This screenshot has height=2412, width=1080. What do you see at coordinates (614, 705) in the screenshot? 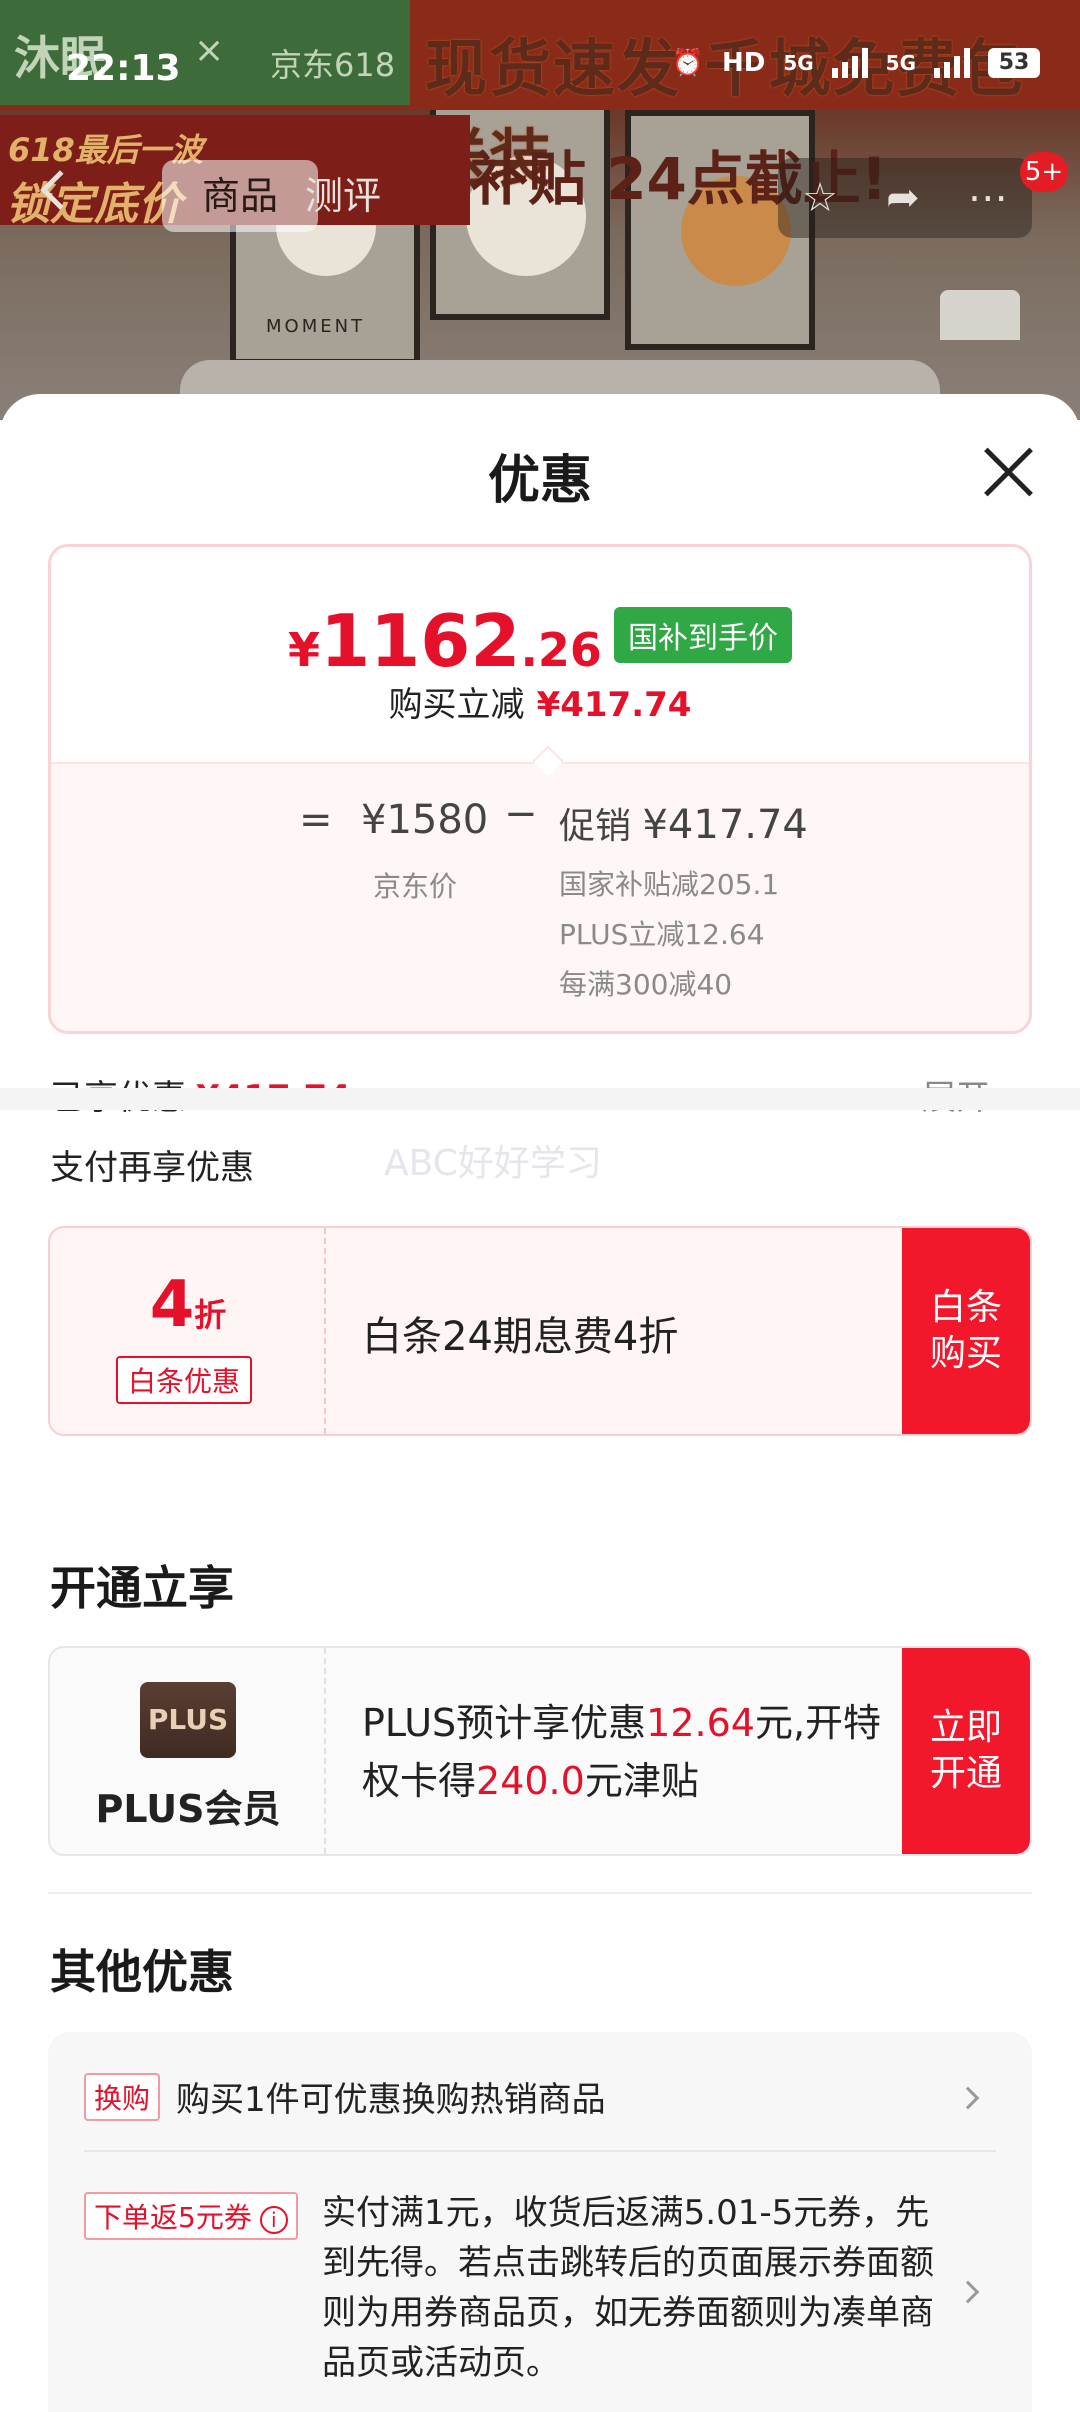
I see `reduction-amount: ¥417.74` at bounding box center [614, 705].